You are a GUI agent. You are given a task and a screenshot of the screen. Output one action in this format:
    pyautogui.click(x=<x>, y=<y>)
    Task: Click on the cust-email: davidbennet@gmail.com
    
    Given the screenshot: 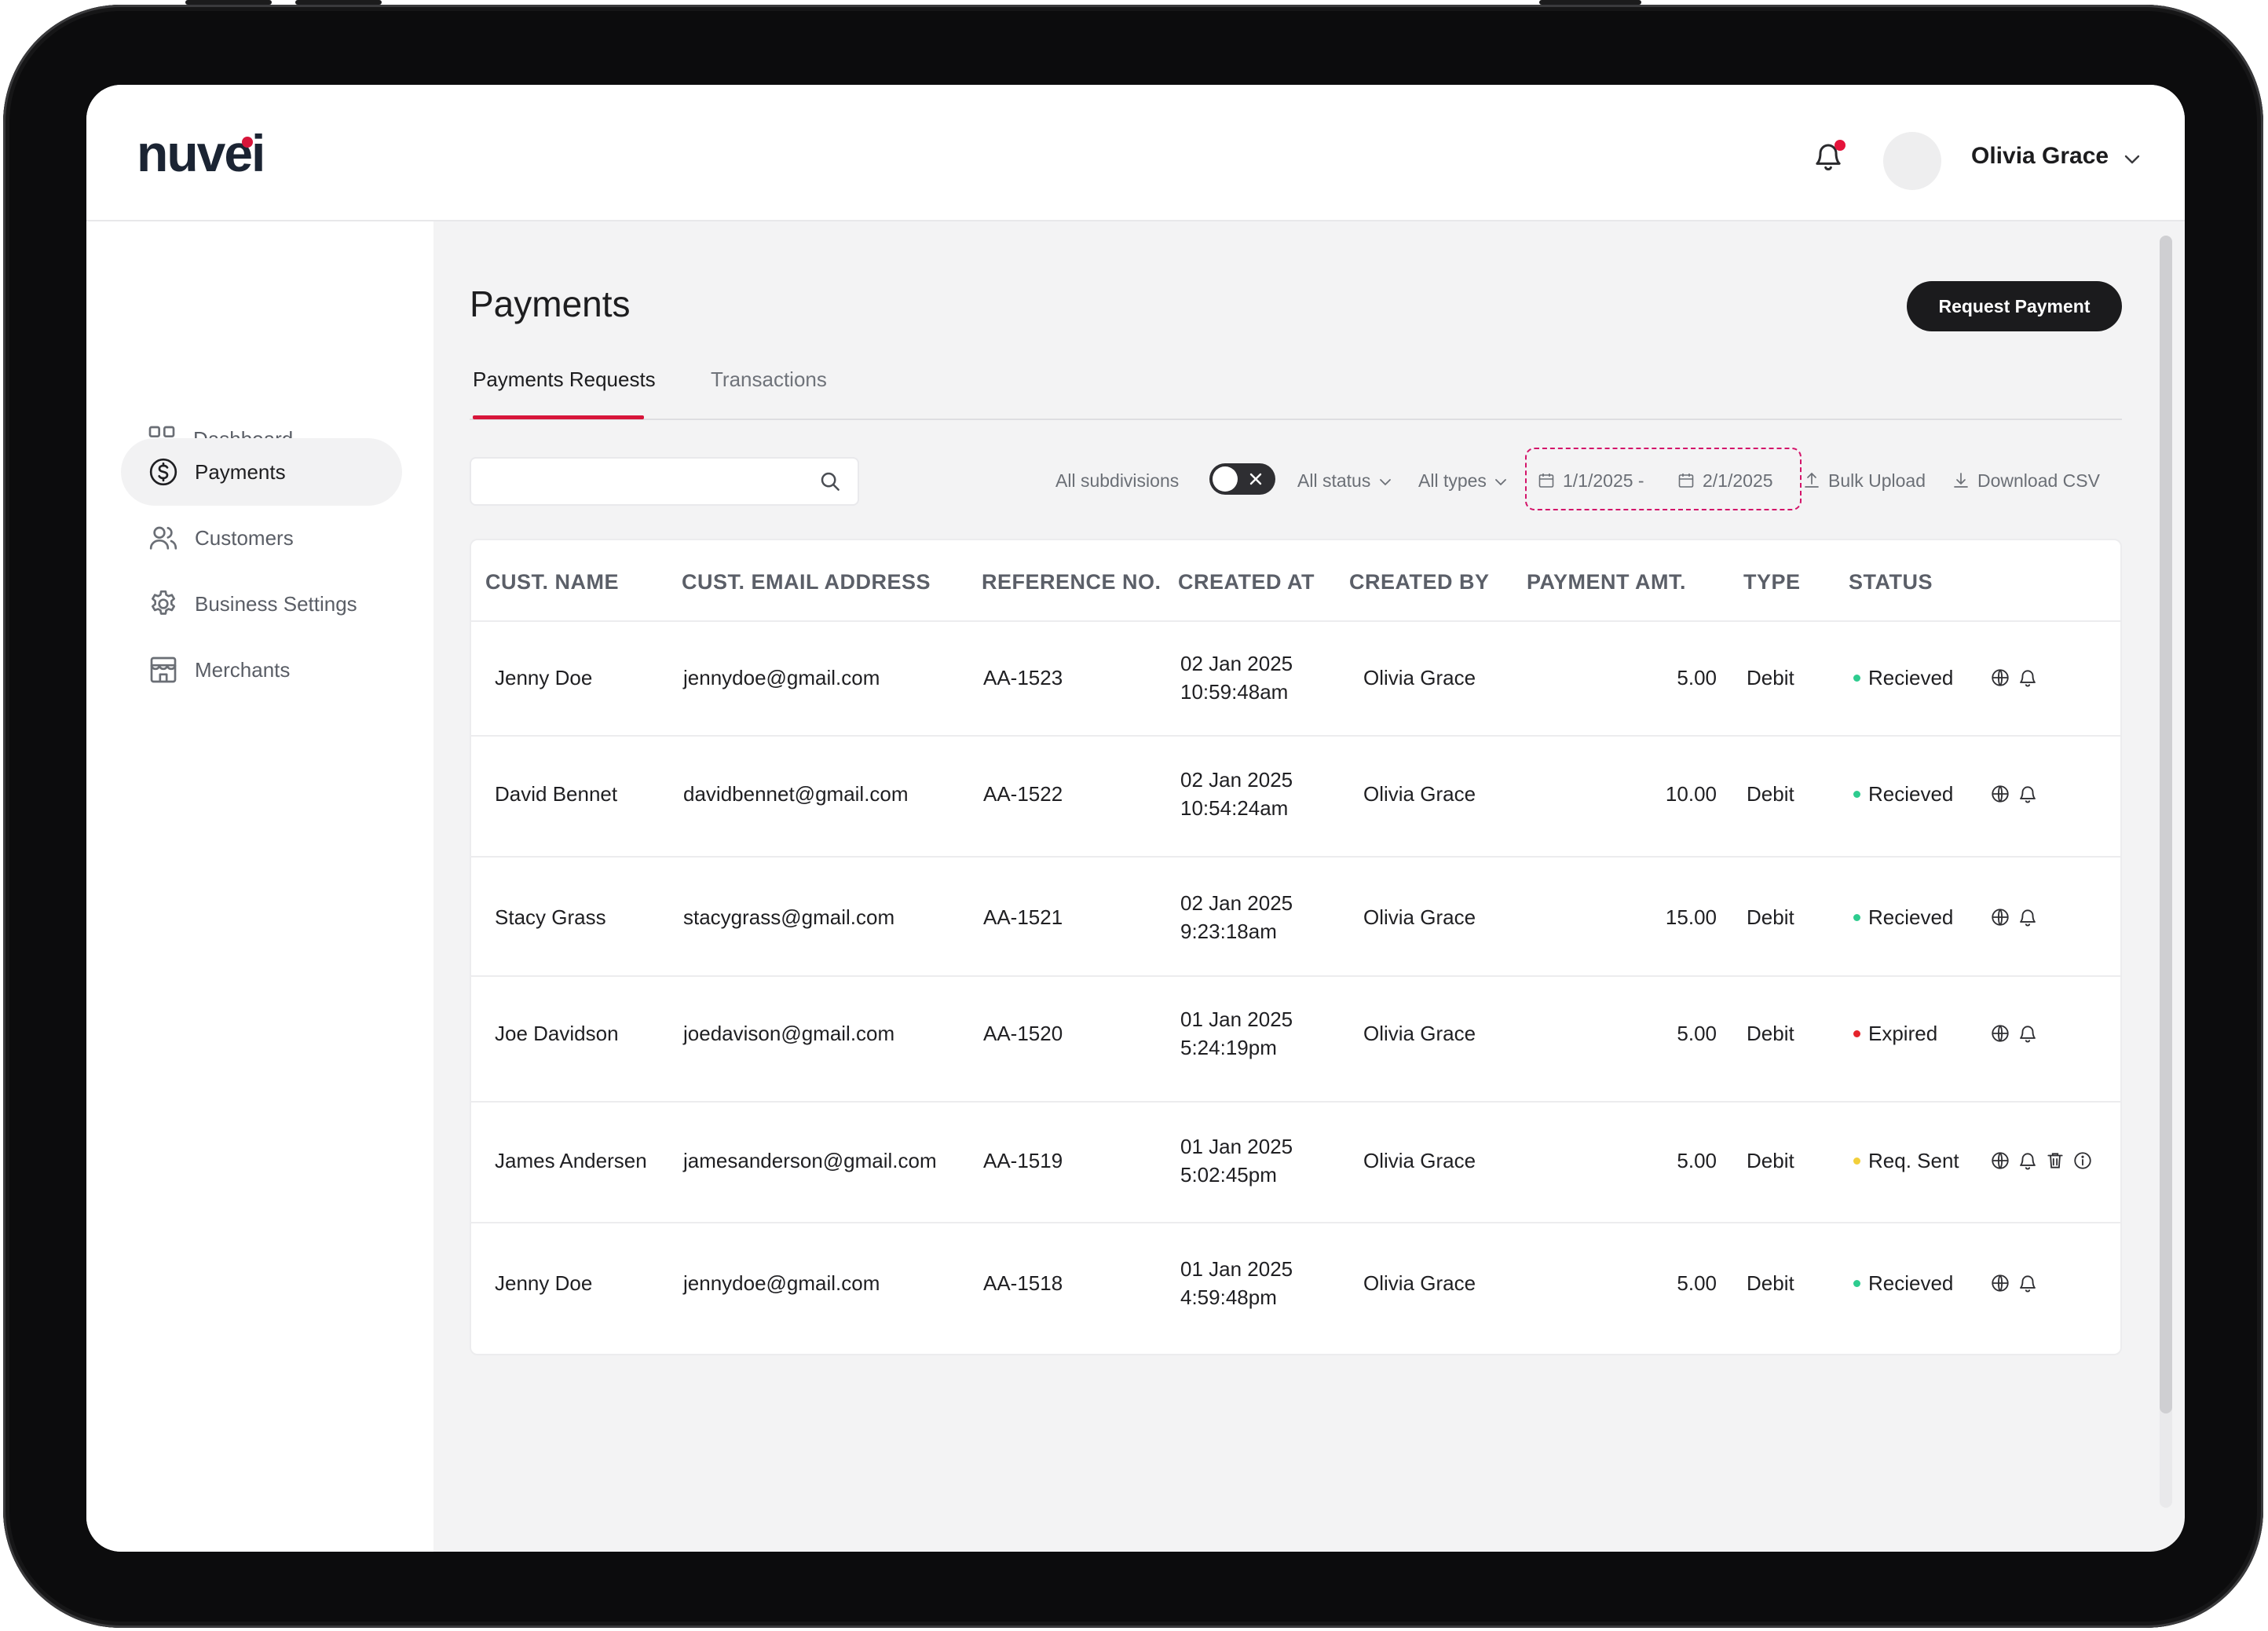 What is the action you would take?
    pyautogui.click(x=796, y=794)
    